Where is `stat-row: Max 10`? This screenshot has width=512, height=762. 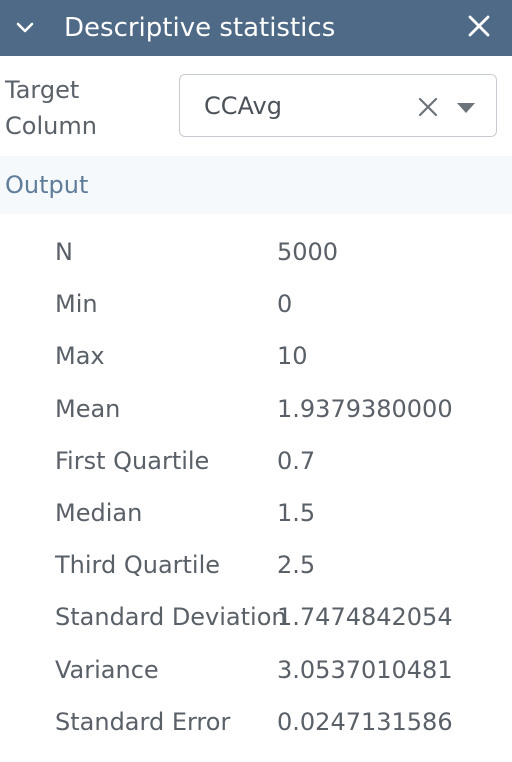
stat-row: Max 10 is located at coordinates (256, 356).